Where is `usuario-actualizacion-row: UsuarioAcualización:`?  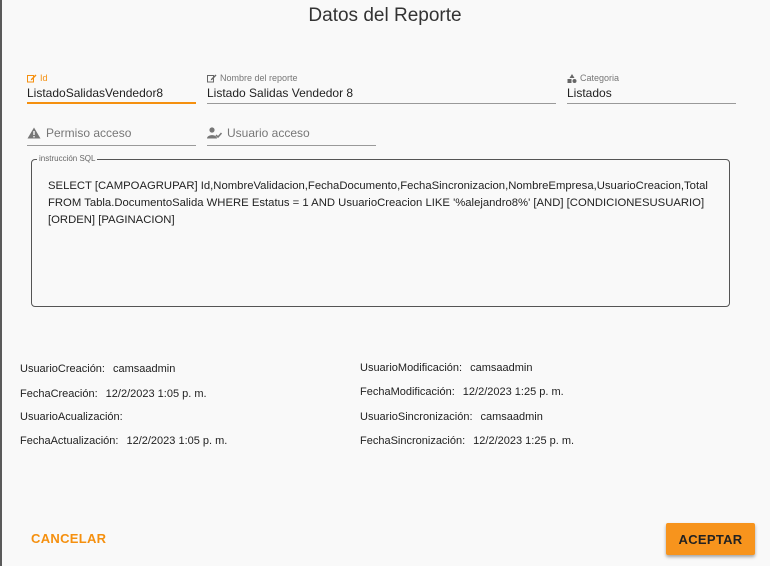
usuario-actualizacion-row: UsuarioAcualización: is located at coordinates (75, 417).